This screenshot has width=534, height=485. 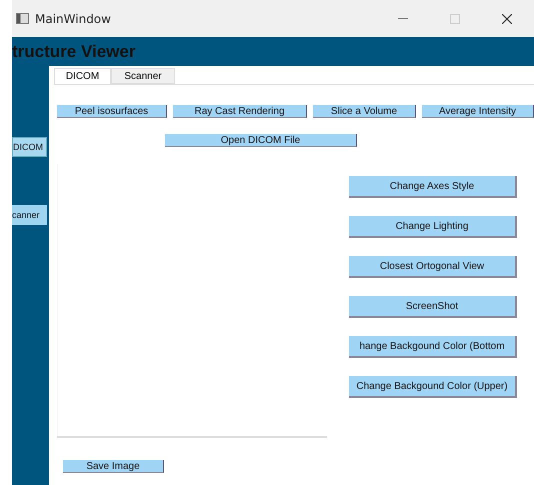 I want to click on action-button: Change Backgound Color (Upper), so click(x=433, y=387).